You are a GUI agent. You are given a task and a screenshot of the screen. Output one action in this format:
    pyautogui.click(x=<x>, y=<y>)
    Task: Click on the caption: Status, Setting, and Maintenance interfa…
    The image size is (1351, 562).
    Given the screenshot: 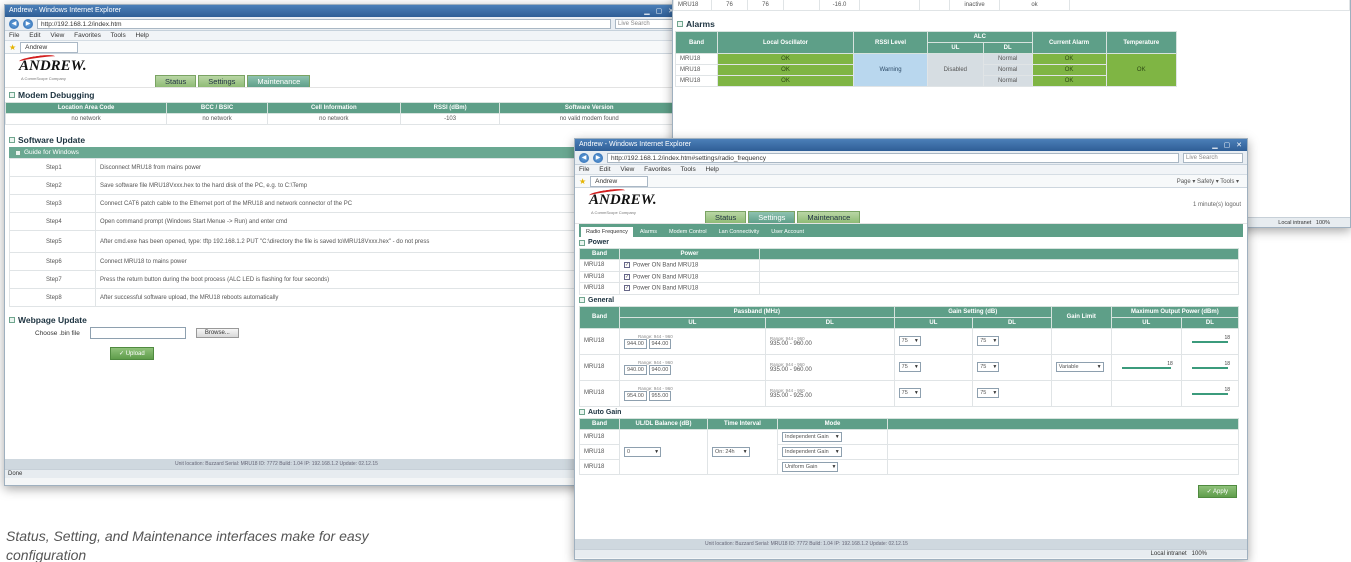 What is the action you would take?
    pyautogui.click(x=187, y=545)
    